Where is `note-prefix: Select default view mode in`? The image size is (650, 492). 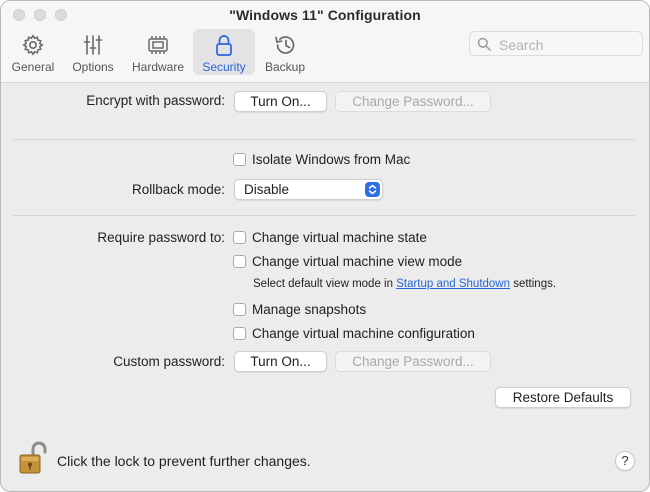
note-prefix: Select default view mode in is located at coordinates (325, 284).